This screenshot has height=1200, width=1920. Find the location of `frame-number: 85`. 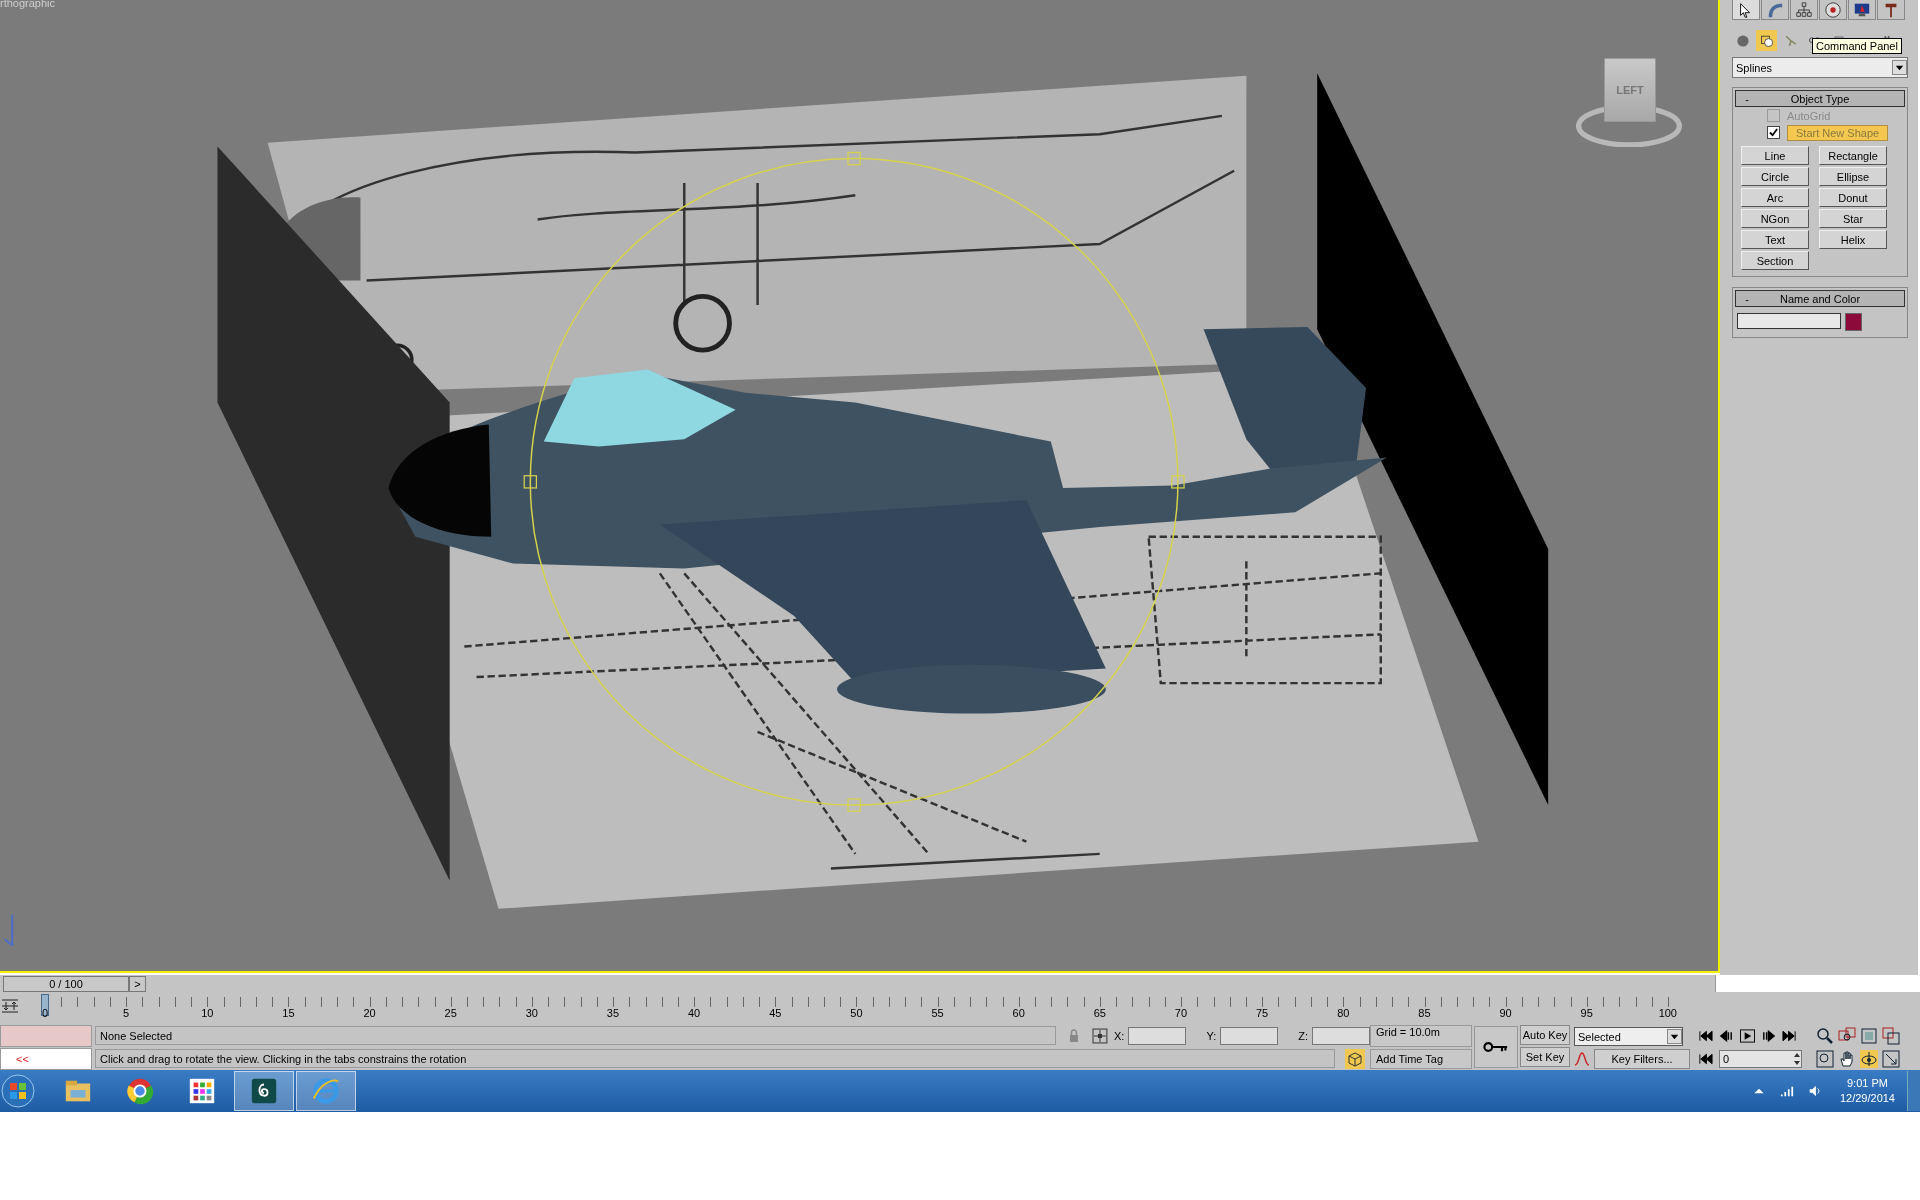

frame-number: 85 is located at coordinates (1424, 1013).